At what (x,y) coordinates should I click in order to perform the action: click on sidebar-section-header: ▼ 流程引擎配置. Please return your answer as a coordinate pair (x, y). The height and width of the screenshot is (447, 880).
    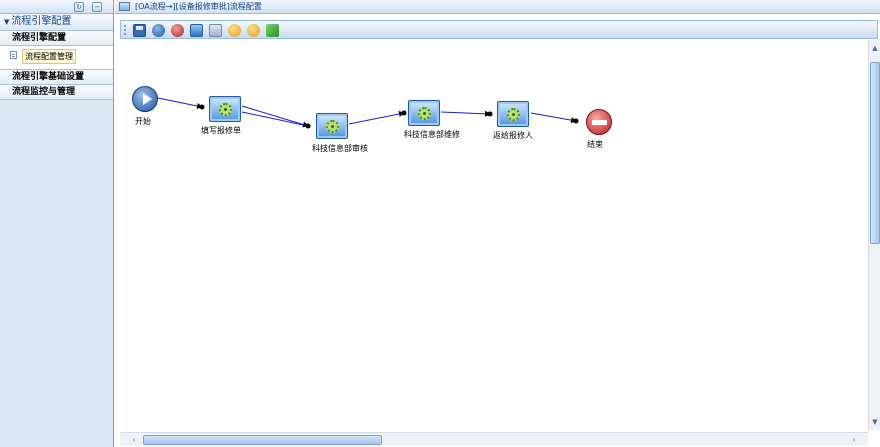
    Looking at the image, I should click on (56, 22).